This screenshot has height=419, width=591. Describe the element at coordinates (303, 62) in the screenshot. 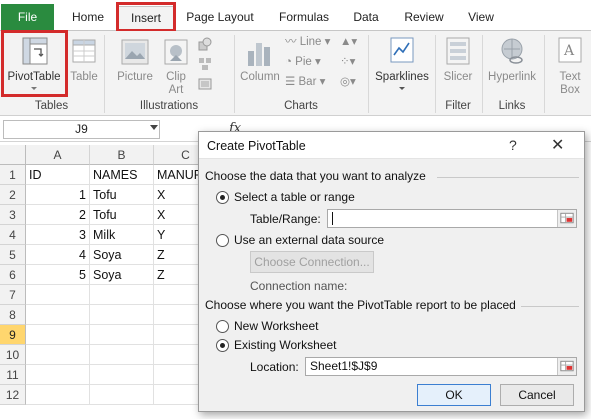

I see `pie-chart-button: ◔ Pie ▾` at that location.